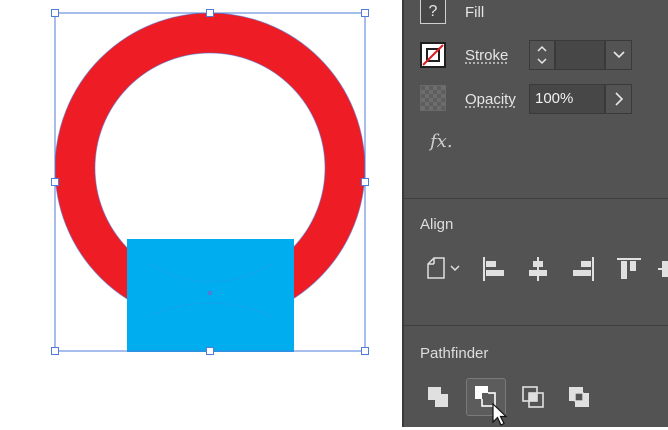 This screenshot has height=430, width=668. What do you see at coordinates (210, 351) in the screenshot?
I see `handle-bottom-center` at bounding box center [210, 351].